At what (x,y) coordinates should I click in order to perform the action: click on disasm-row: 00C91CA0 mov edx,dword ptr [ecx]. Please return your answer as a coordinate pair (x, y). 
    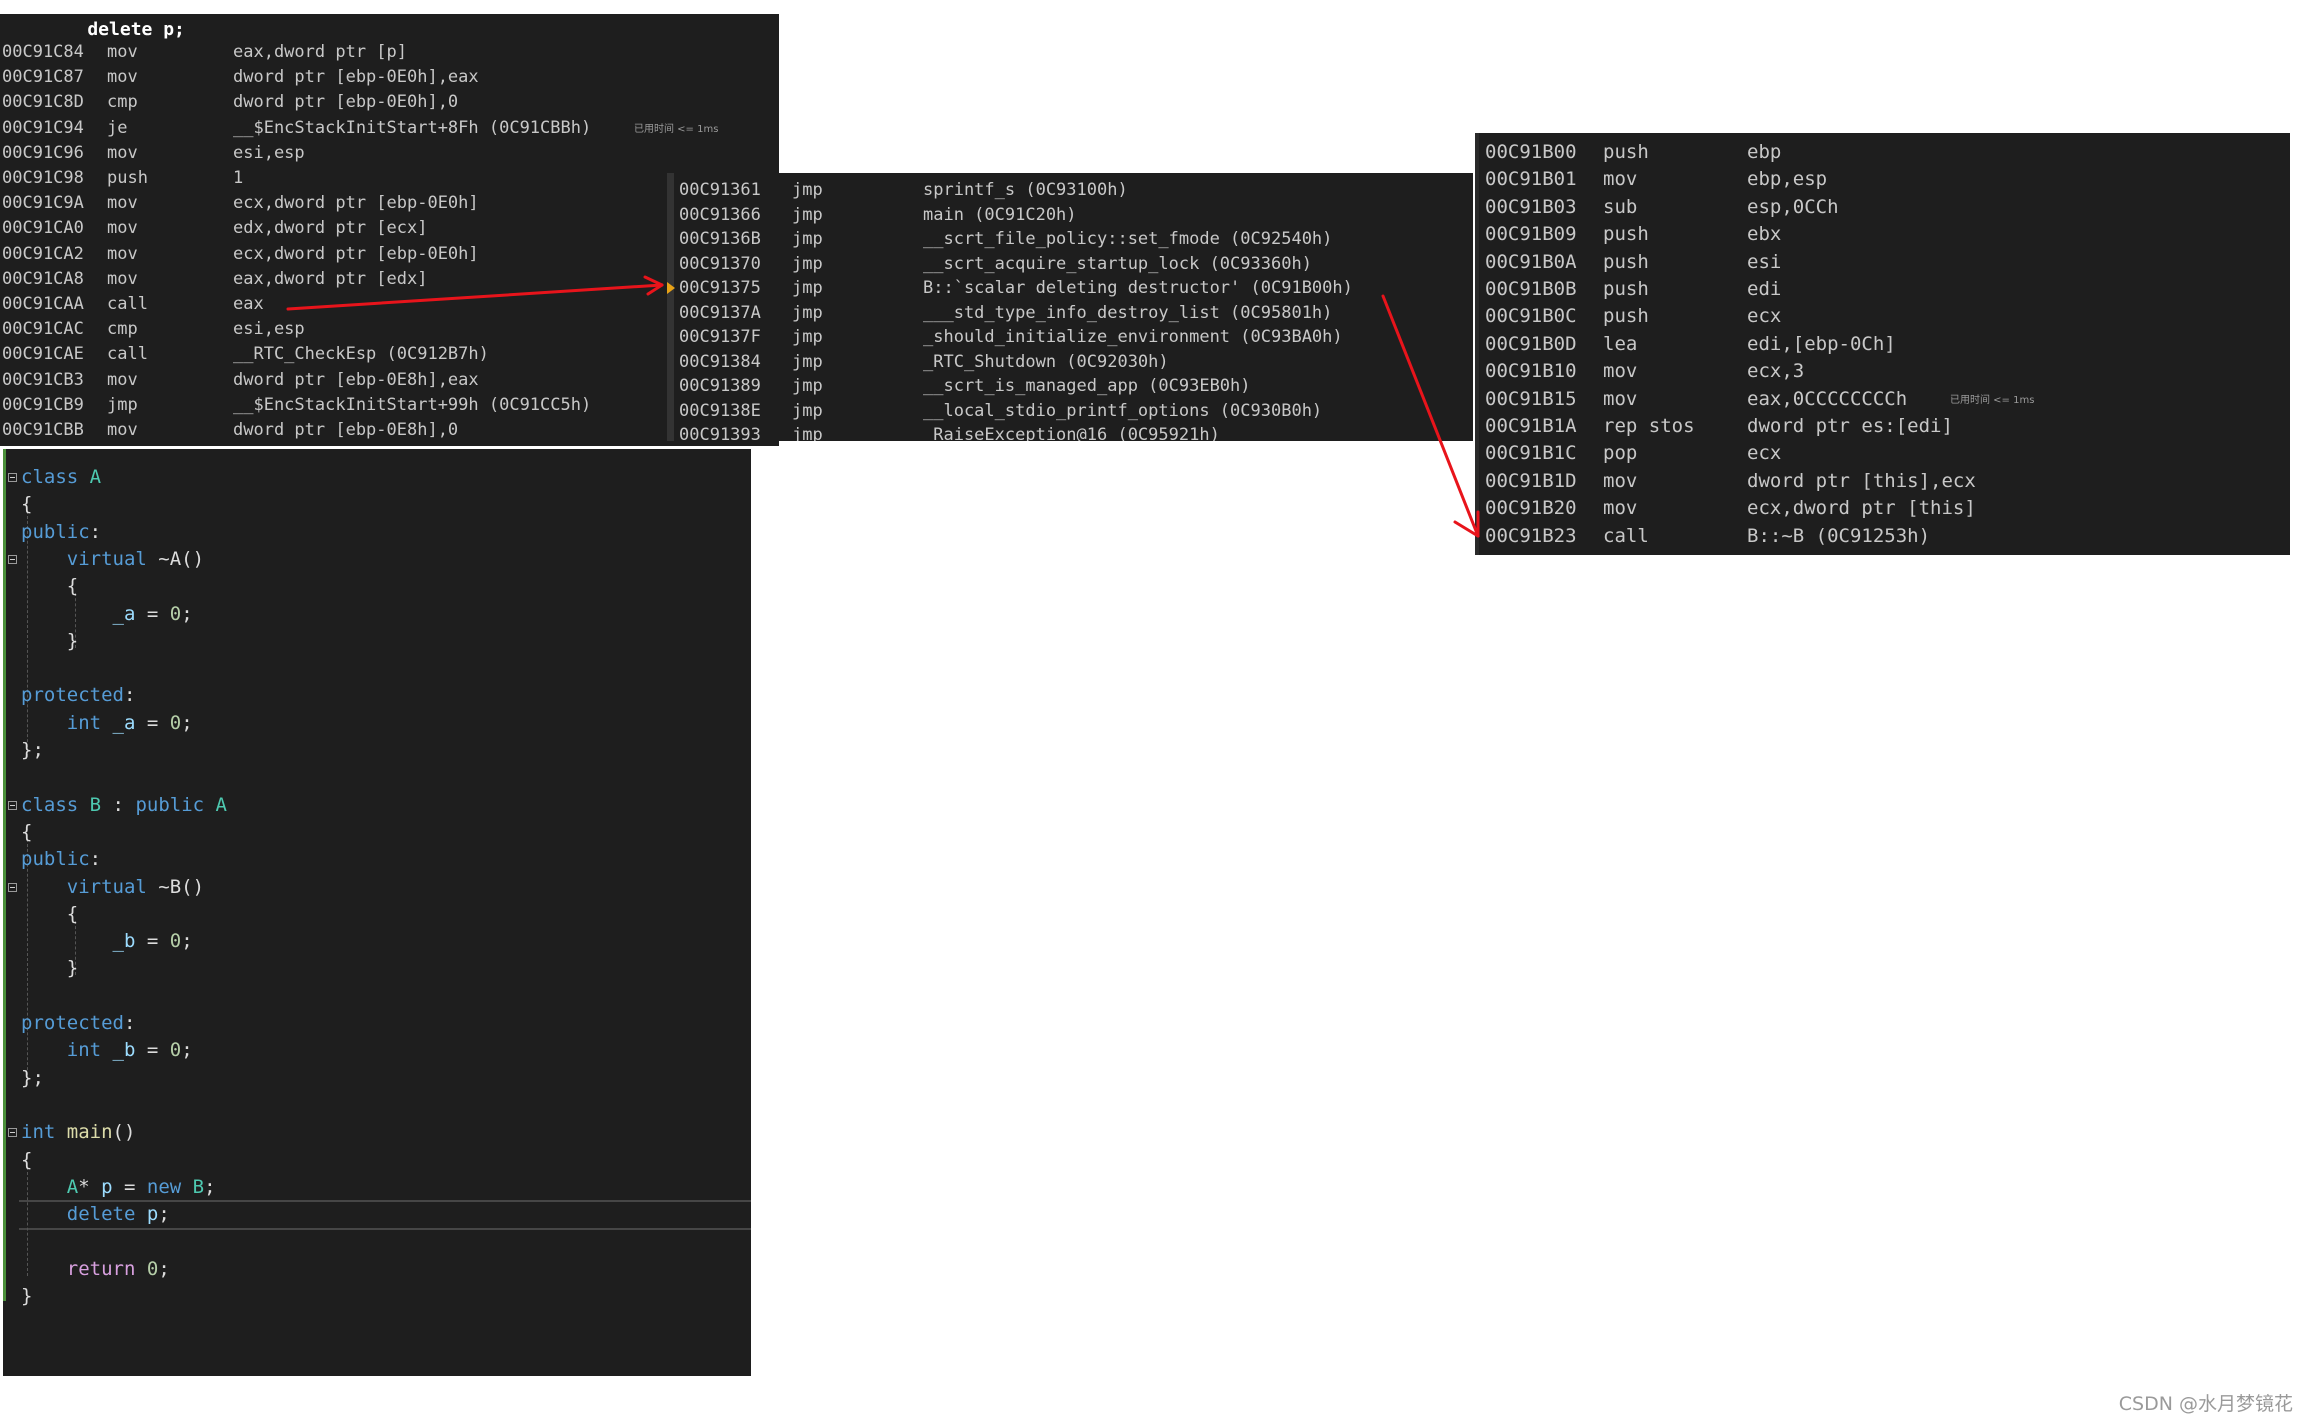
    Looking at the image, I should click on (389, 228).